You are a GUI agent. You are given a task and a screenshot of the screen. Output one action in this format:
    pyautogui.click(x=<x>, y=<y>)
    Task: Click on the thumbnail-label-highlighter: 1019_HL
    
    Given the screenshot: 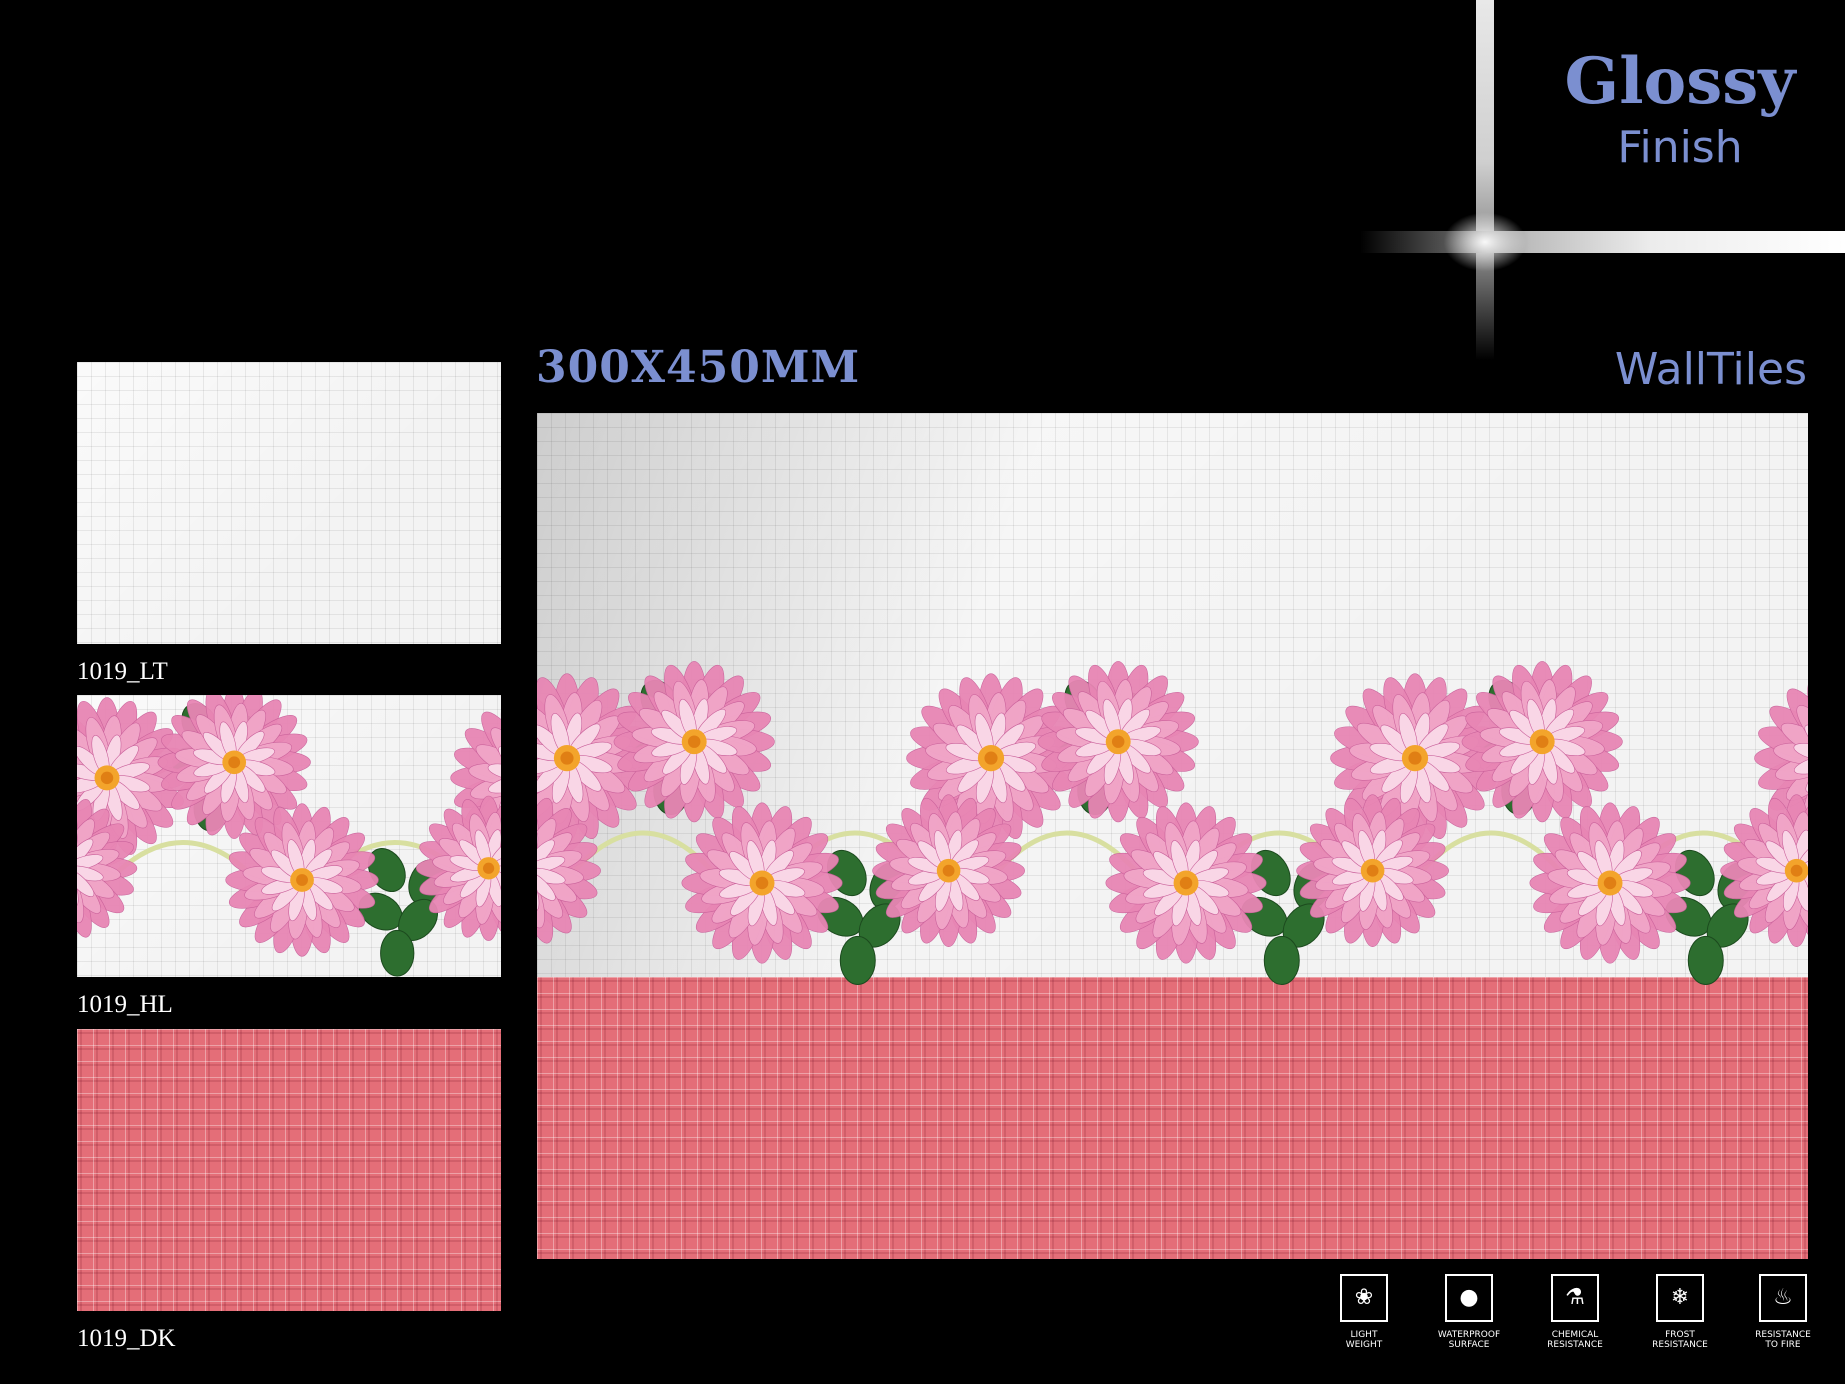 What is the action you would take?
    pyautogui.click(x=125, y=1004)
    